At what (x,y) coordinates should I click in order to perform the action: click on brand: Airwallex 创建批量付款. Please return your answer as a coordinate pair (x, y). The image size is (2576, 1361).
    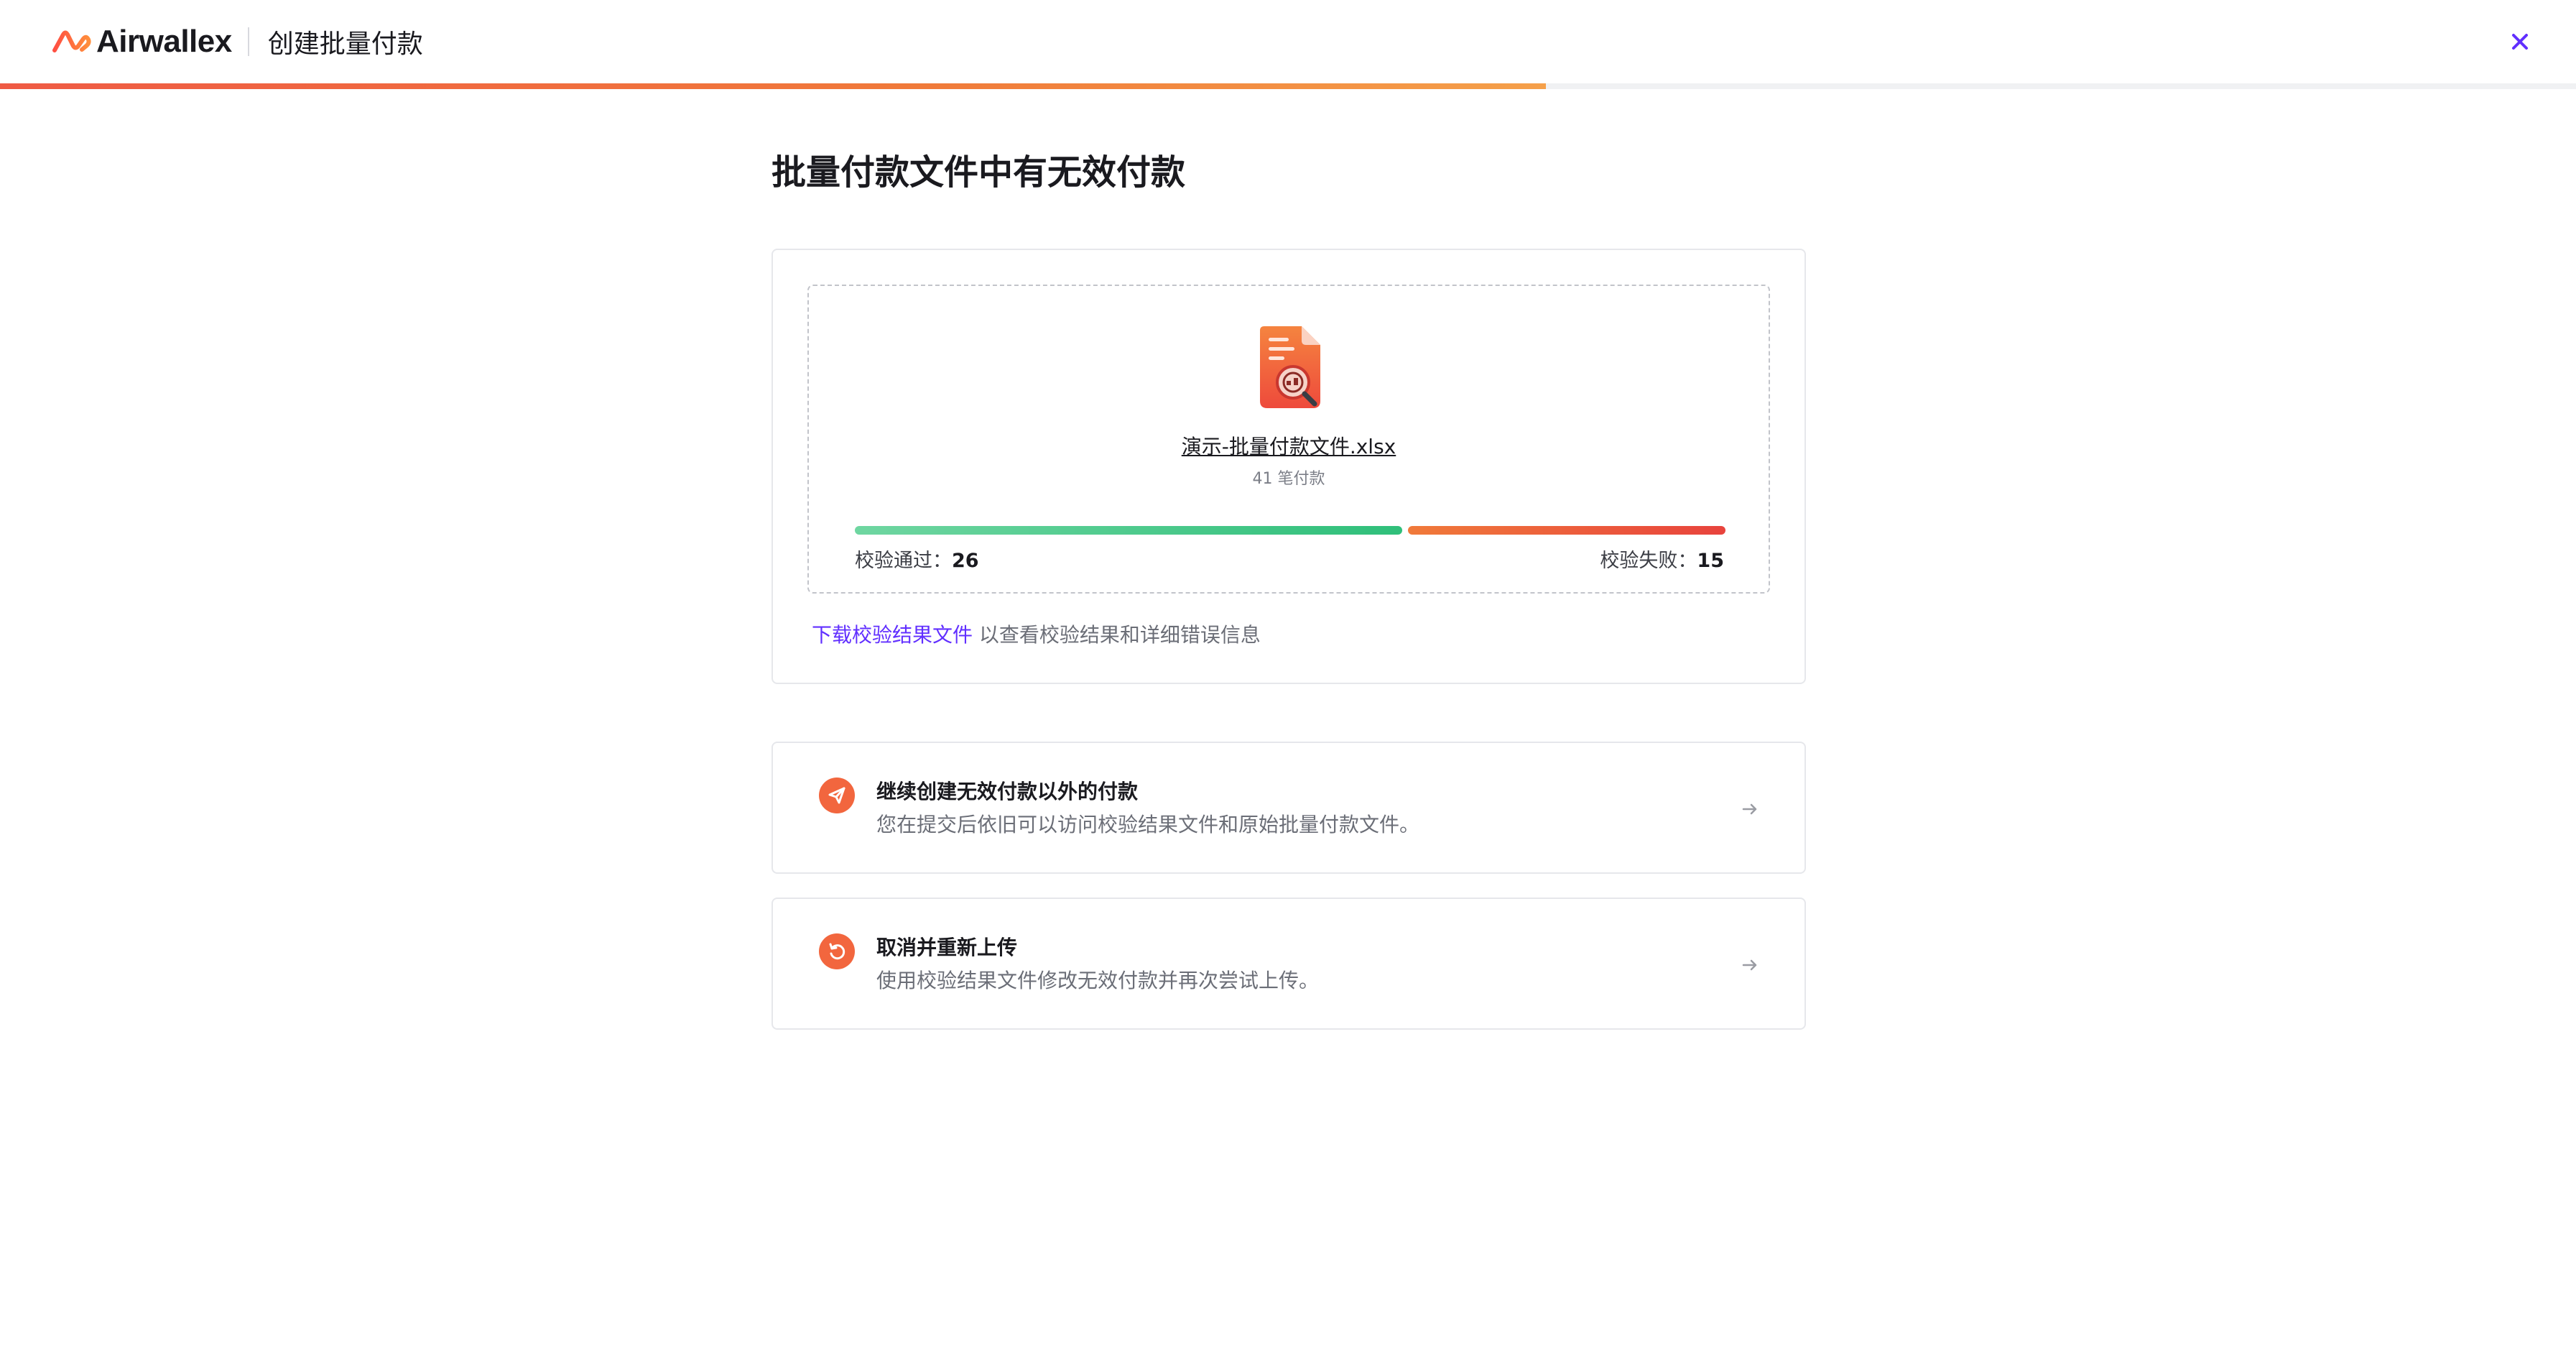
    Looking at the image, I should click on (237, 41).